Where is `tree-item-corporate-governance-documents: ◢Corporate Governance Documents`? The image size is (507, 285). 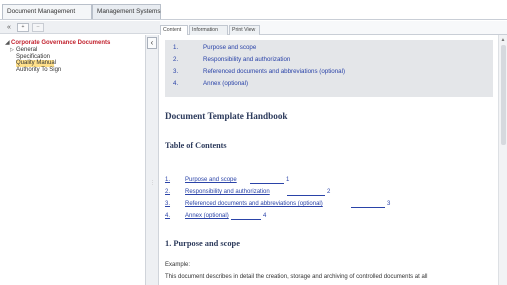
tree-item-corporate-governance-documents: ◢Corporate Governance Documents is located at coordinates (57, 43).